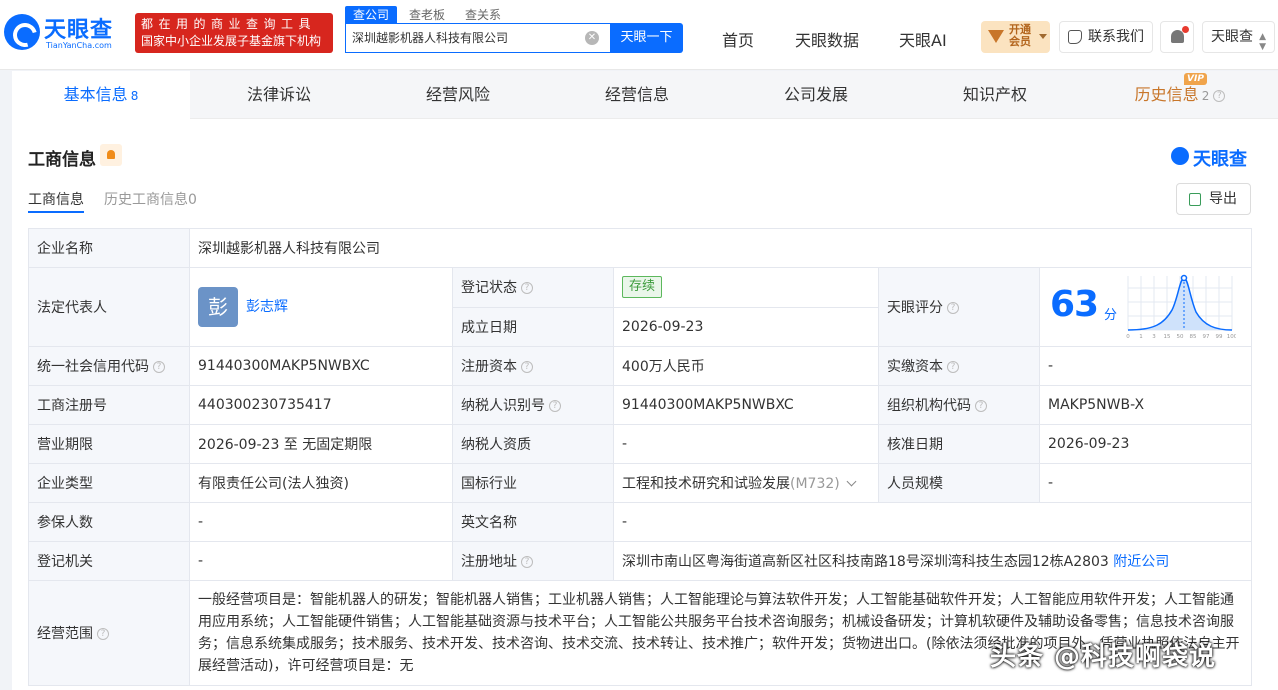  What do you see at coordinates (1209, 158) in the screenshot?
I see `brand-logo: 天眼查` at bounding box center [1209, 158].